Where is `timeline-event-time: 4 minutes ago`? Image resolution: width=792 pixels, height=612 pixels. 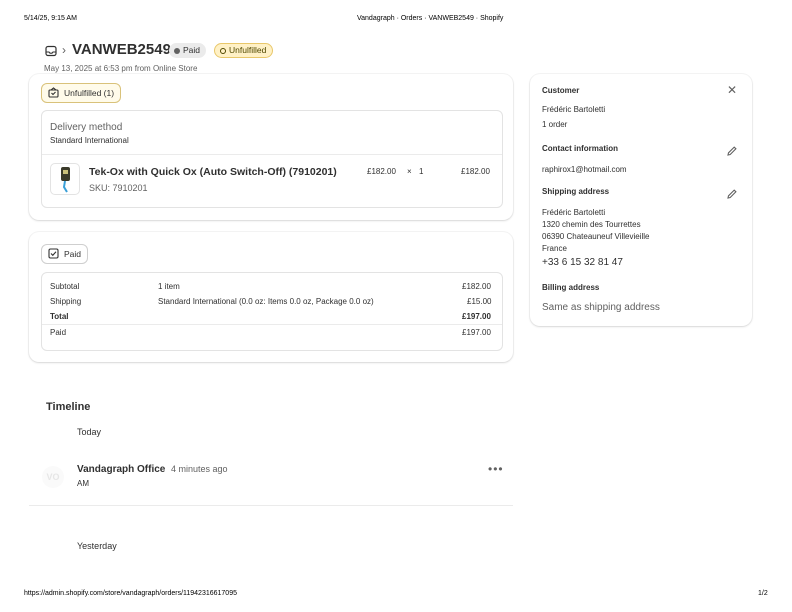 timeline-event-time: 4 minutes ago is located at coordinates (199, 469).